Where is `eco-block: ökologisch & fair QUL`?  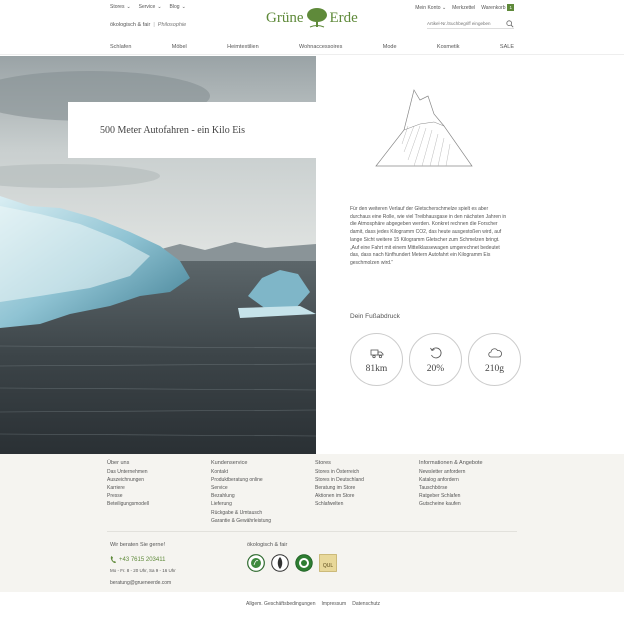
eco-block: ökologisch & fair QUL is located at coordinates (292, 557).